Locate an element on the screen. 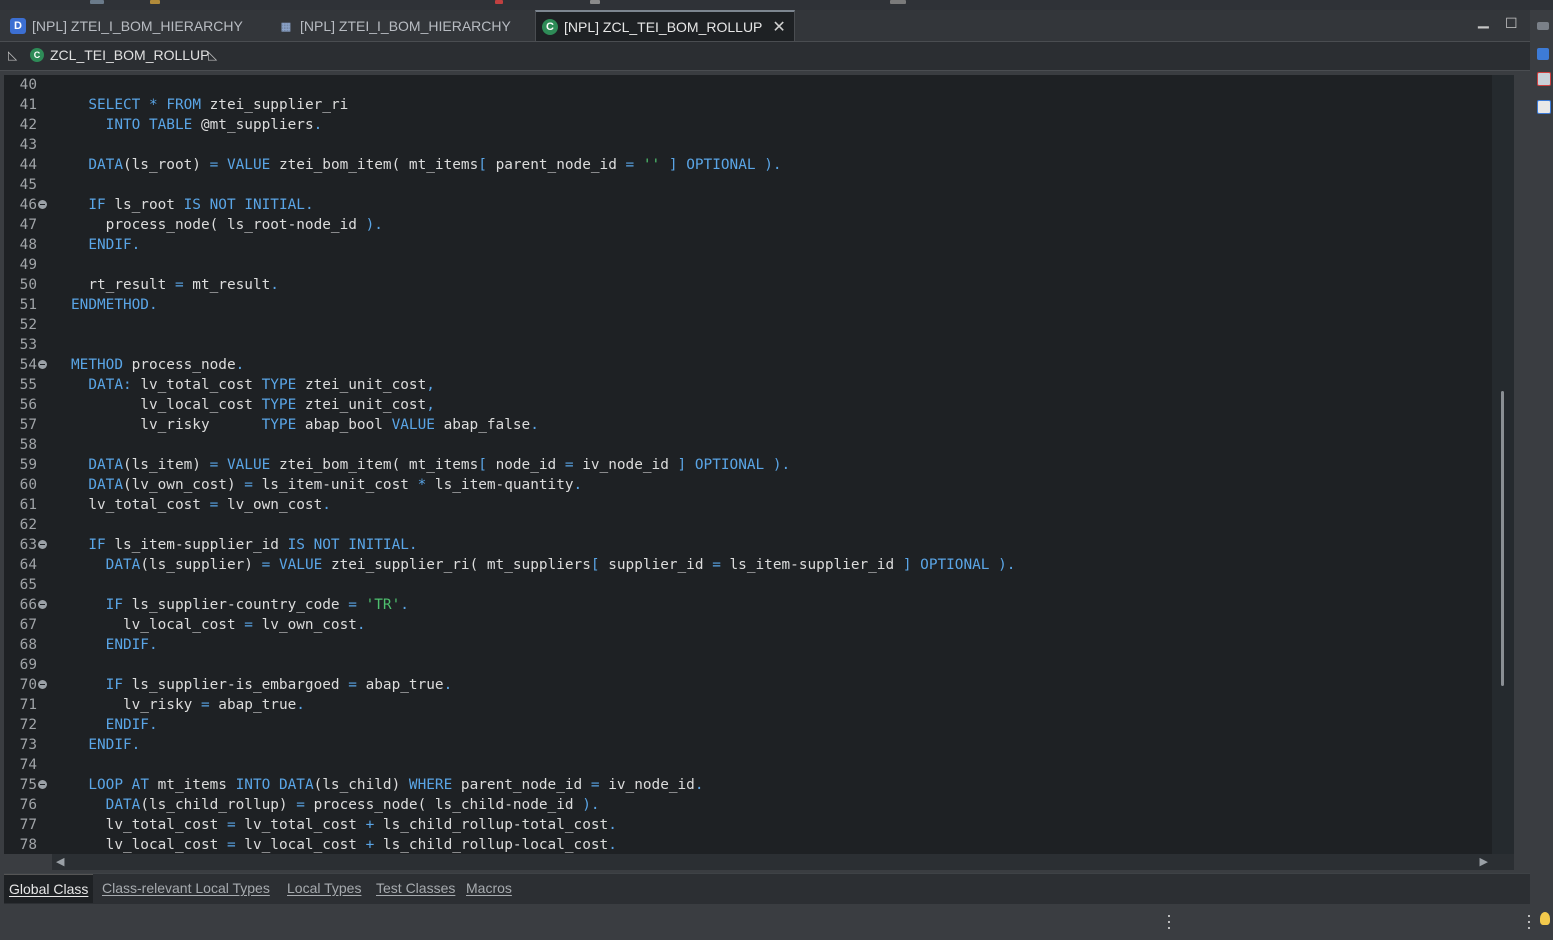  line-number: 48 is located at coordinates (28, 245).